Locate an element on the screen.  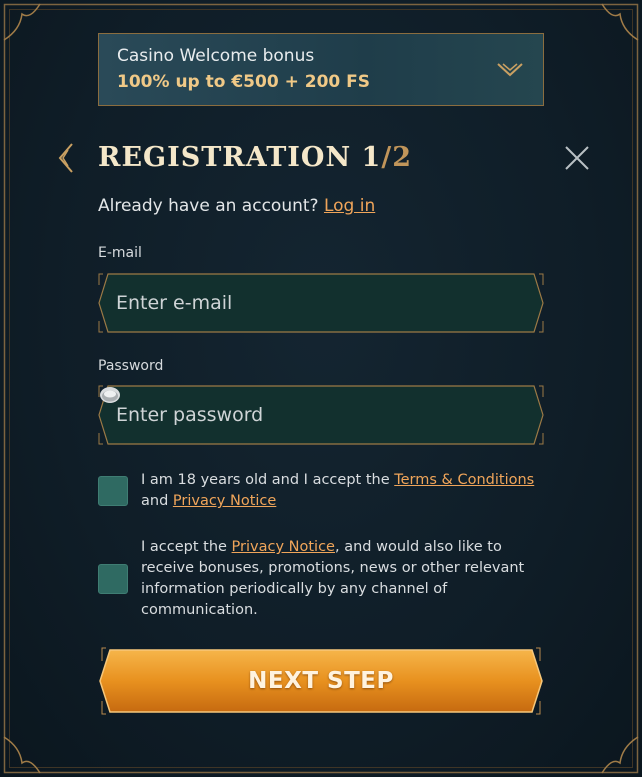
password-input is located at coordinates (306, 415).